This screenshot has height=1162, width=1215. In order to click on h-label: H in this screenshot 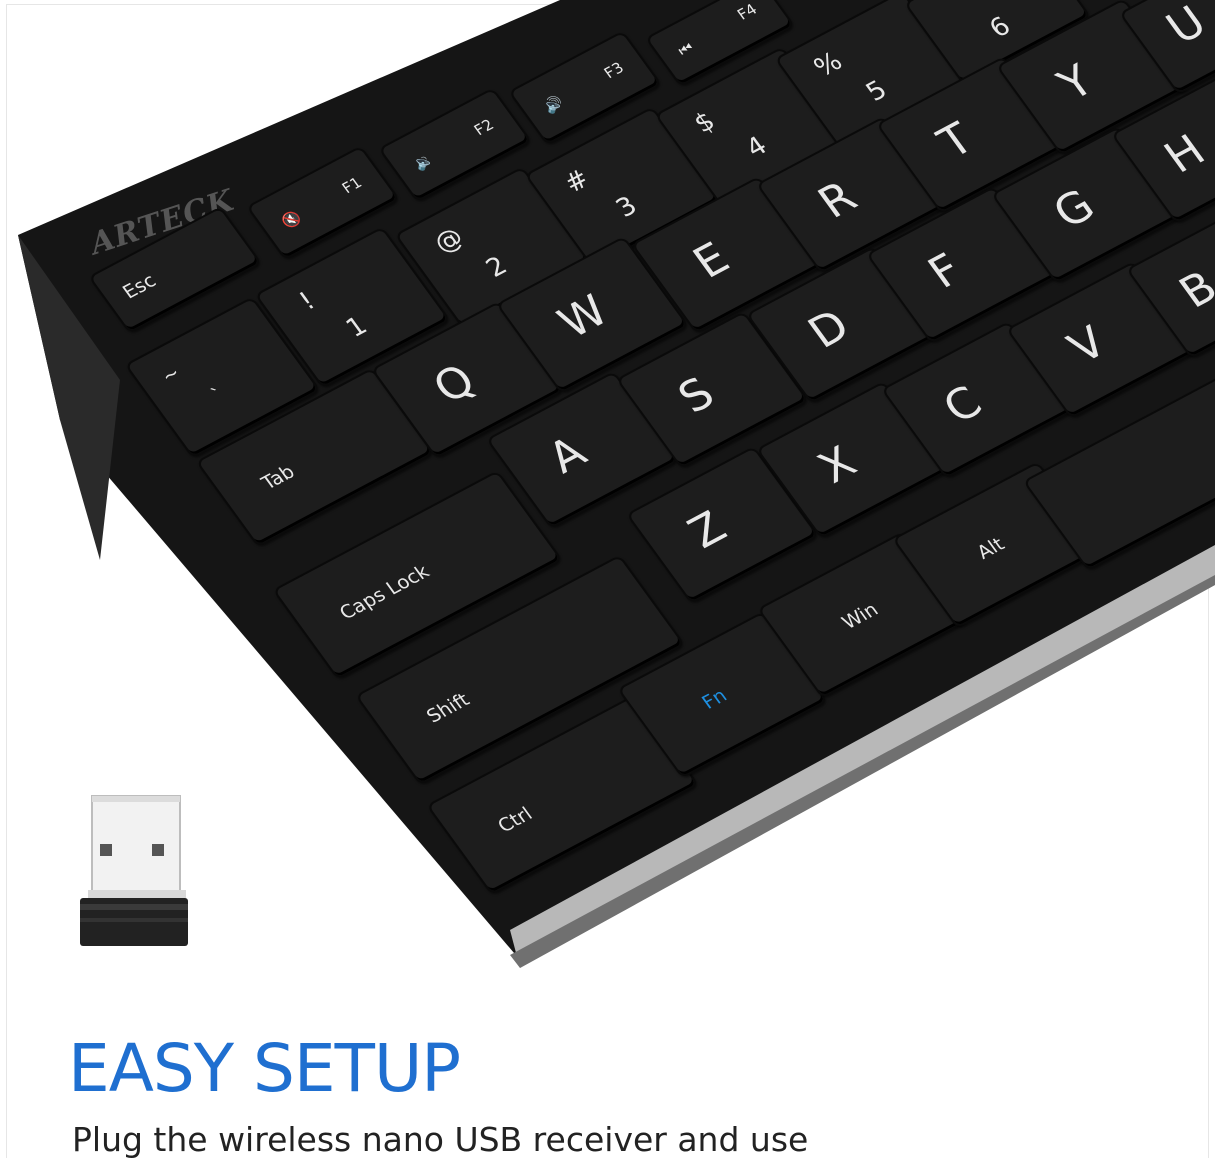, I will do `click(1185, 154)`.